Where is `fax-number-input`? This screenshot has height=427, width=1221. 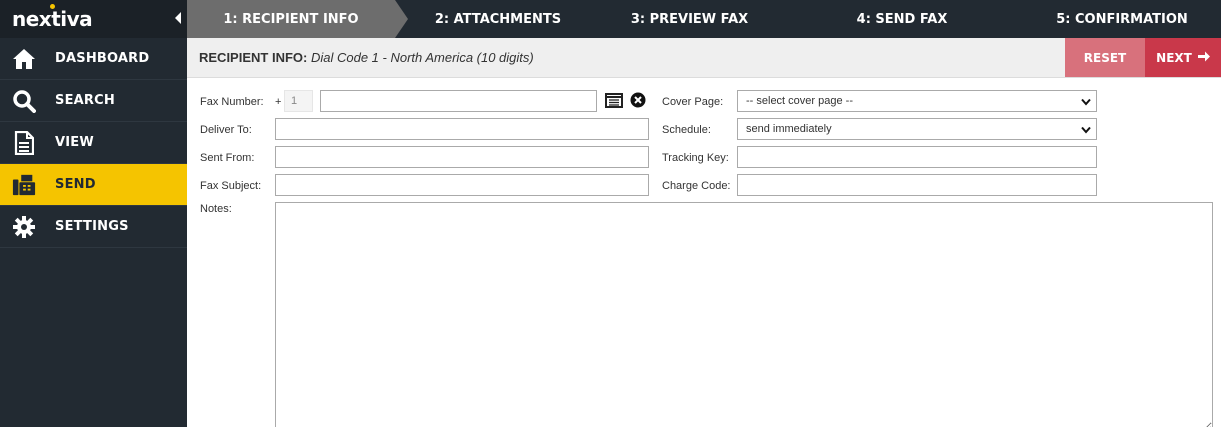 fax-number-input is located at coordinates (458, 101).